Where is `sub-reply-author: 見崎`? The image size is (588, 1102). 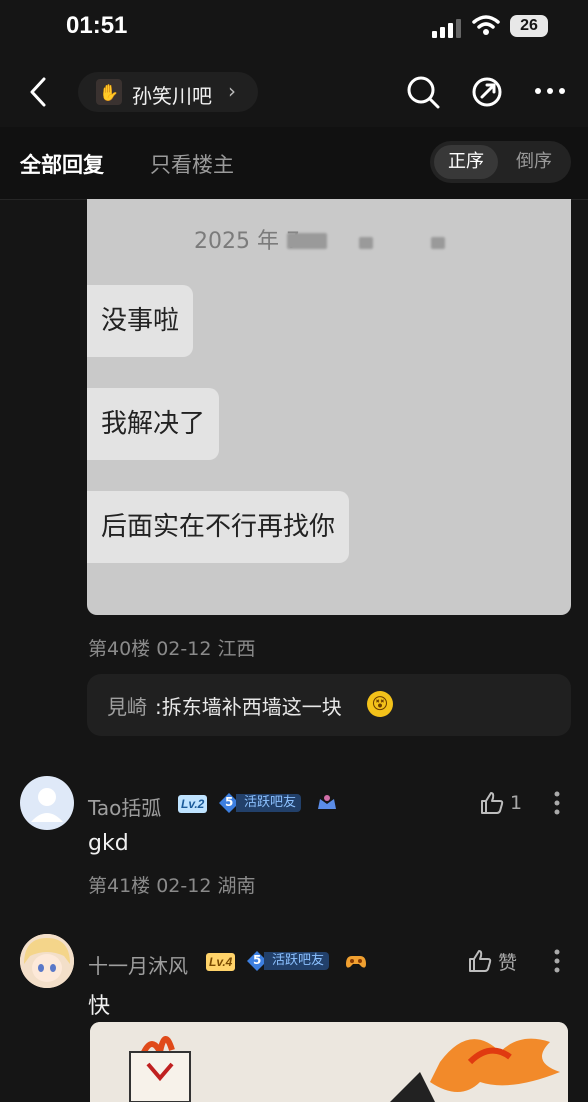
sub-reply-author: 見崎 is located at coordinates (127, 705).